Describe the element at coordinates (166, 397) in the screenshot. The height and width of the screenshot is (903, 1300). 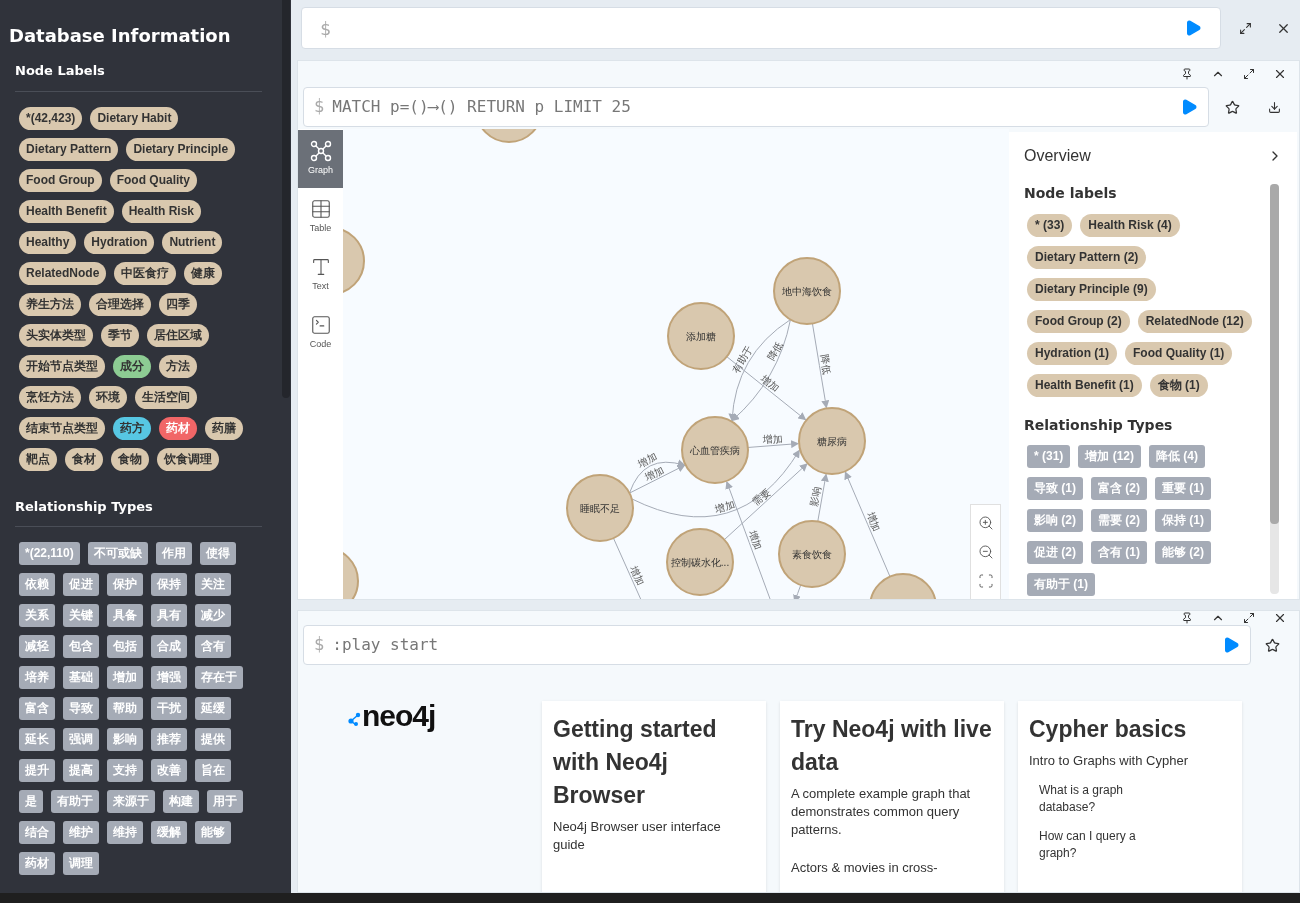
I see `node-label-tag: 生活空间` at that location.